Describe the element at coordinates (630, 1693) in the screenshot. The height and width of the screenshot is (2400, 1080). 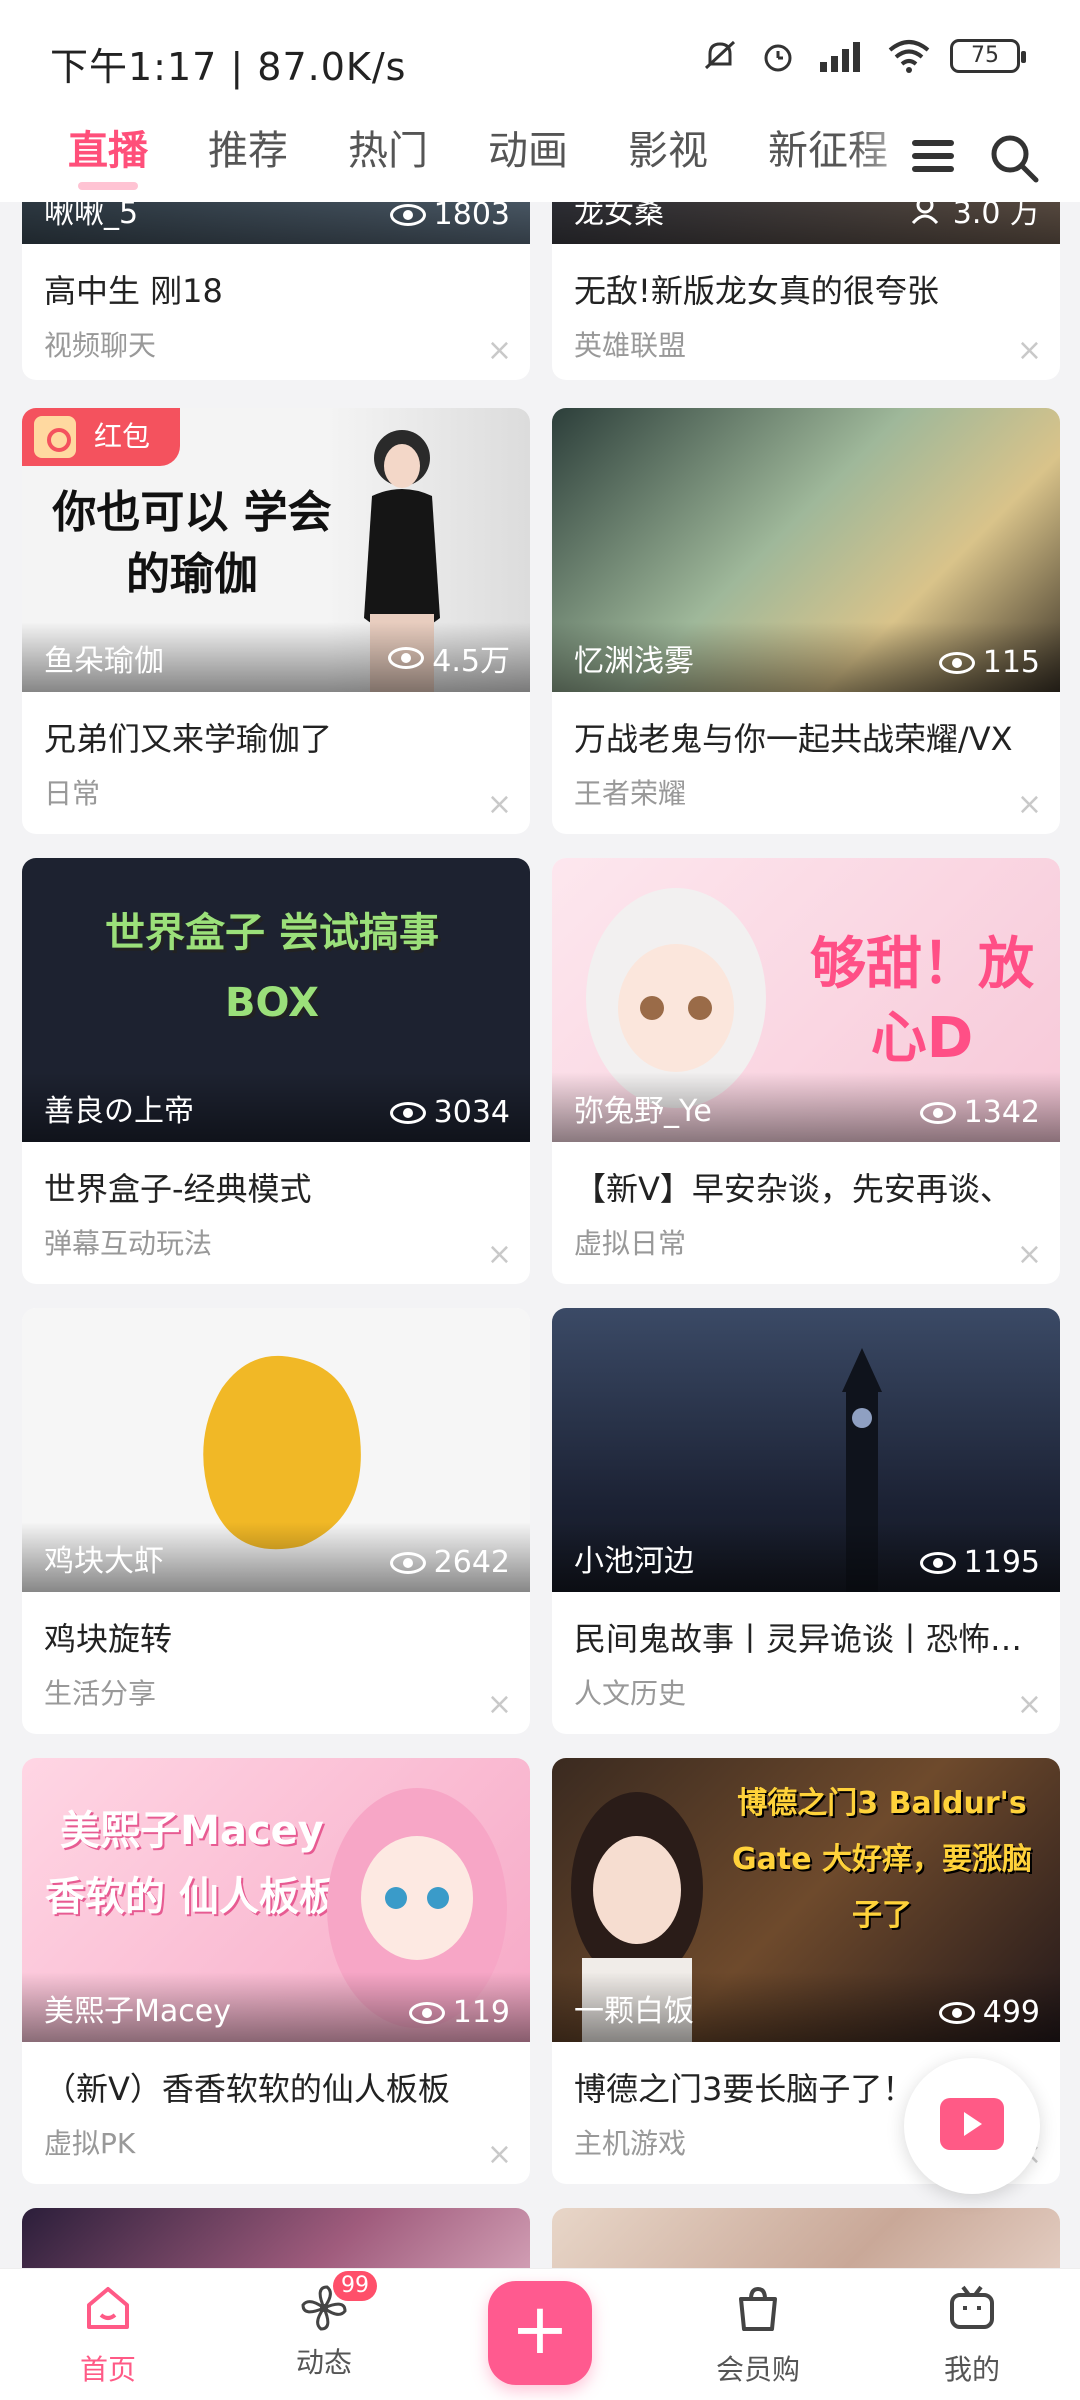
I see `card-category: 人文历史` at that location.